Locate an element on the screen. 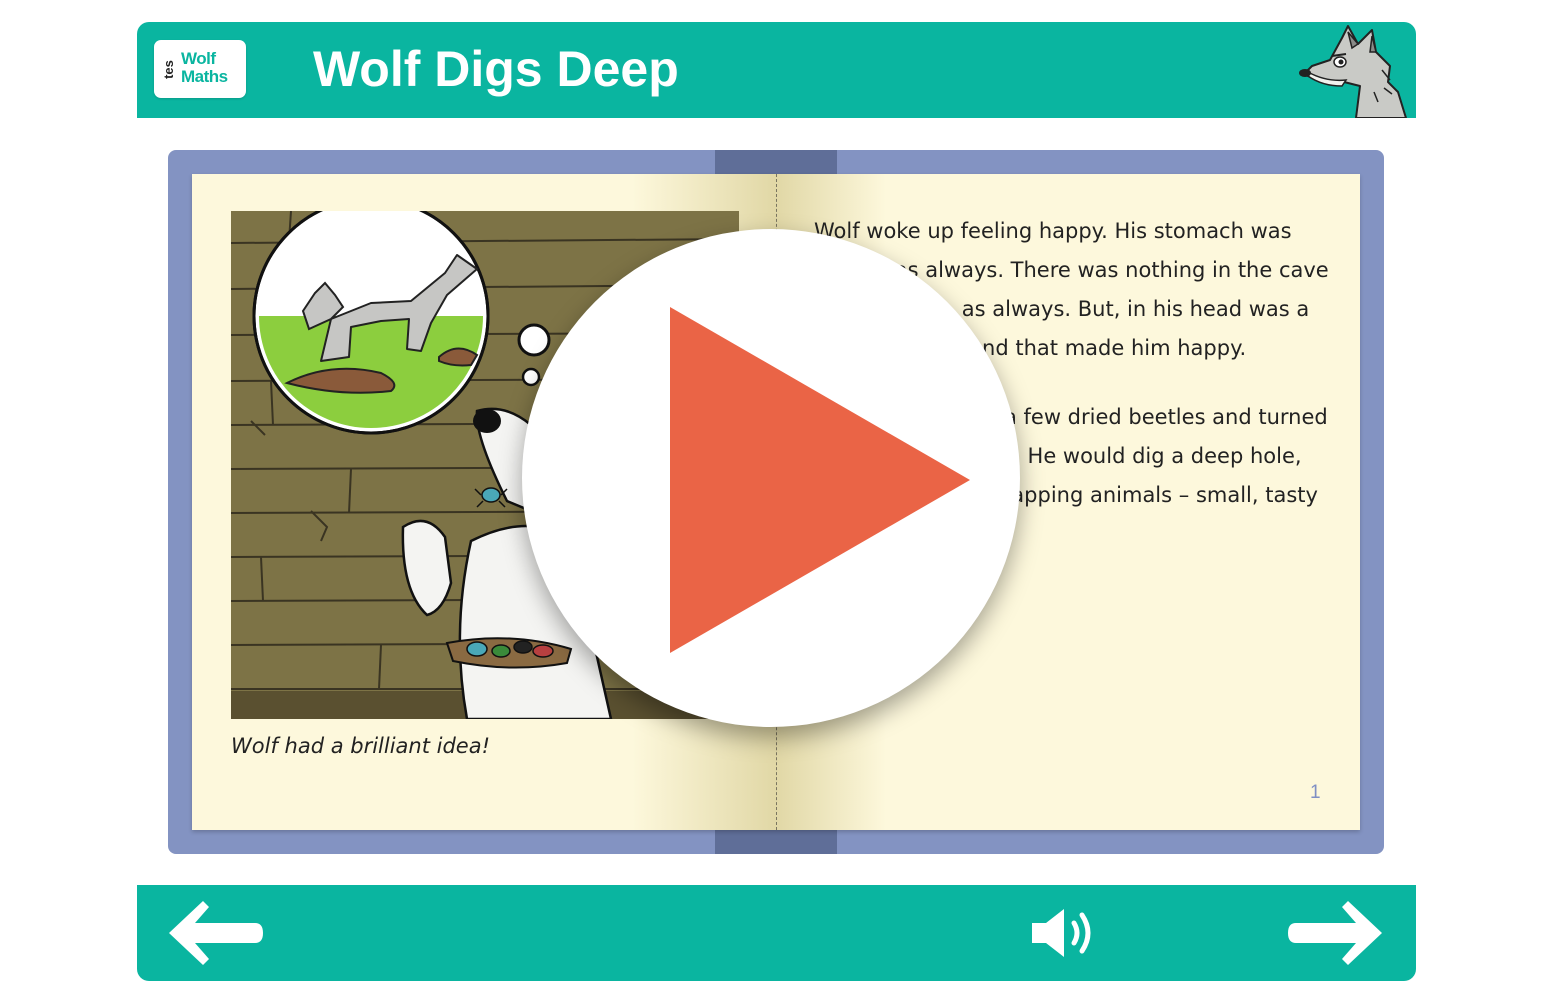 This screenshot has width=1553, height=1001. illustration-caption: Wolf had a brilliant idea! is located at coordinates (361, 746).